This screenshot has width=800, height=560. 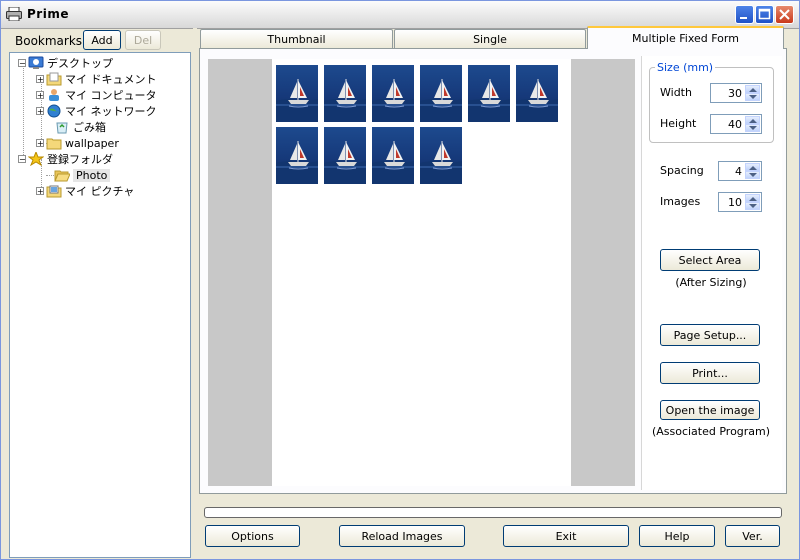 I want to click on width-decrement-button, so click(x=752, y=97).